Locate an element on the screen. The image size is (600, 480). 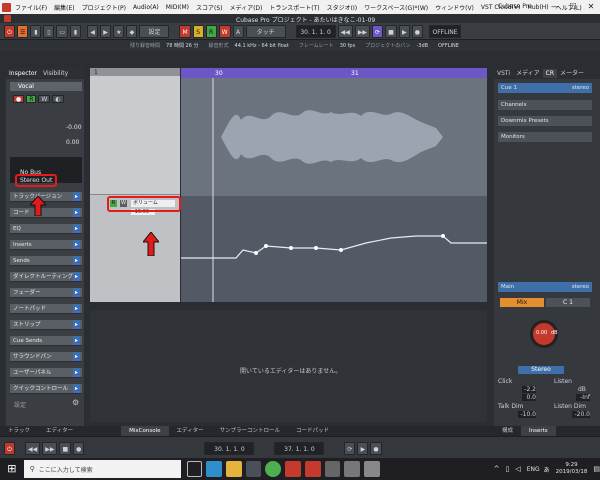
track-write-icon: W is located at coordinates (44, 98).